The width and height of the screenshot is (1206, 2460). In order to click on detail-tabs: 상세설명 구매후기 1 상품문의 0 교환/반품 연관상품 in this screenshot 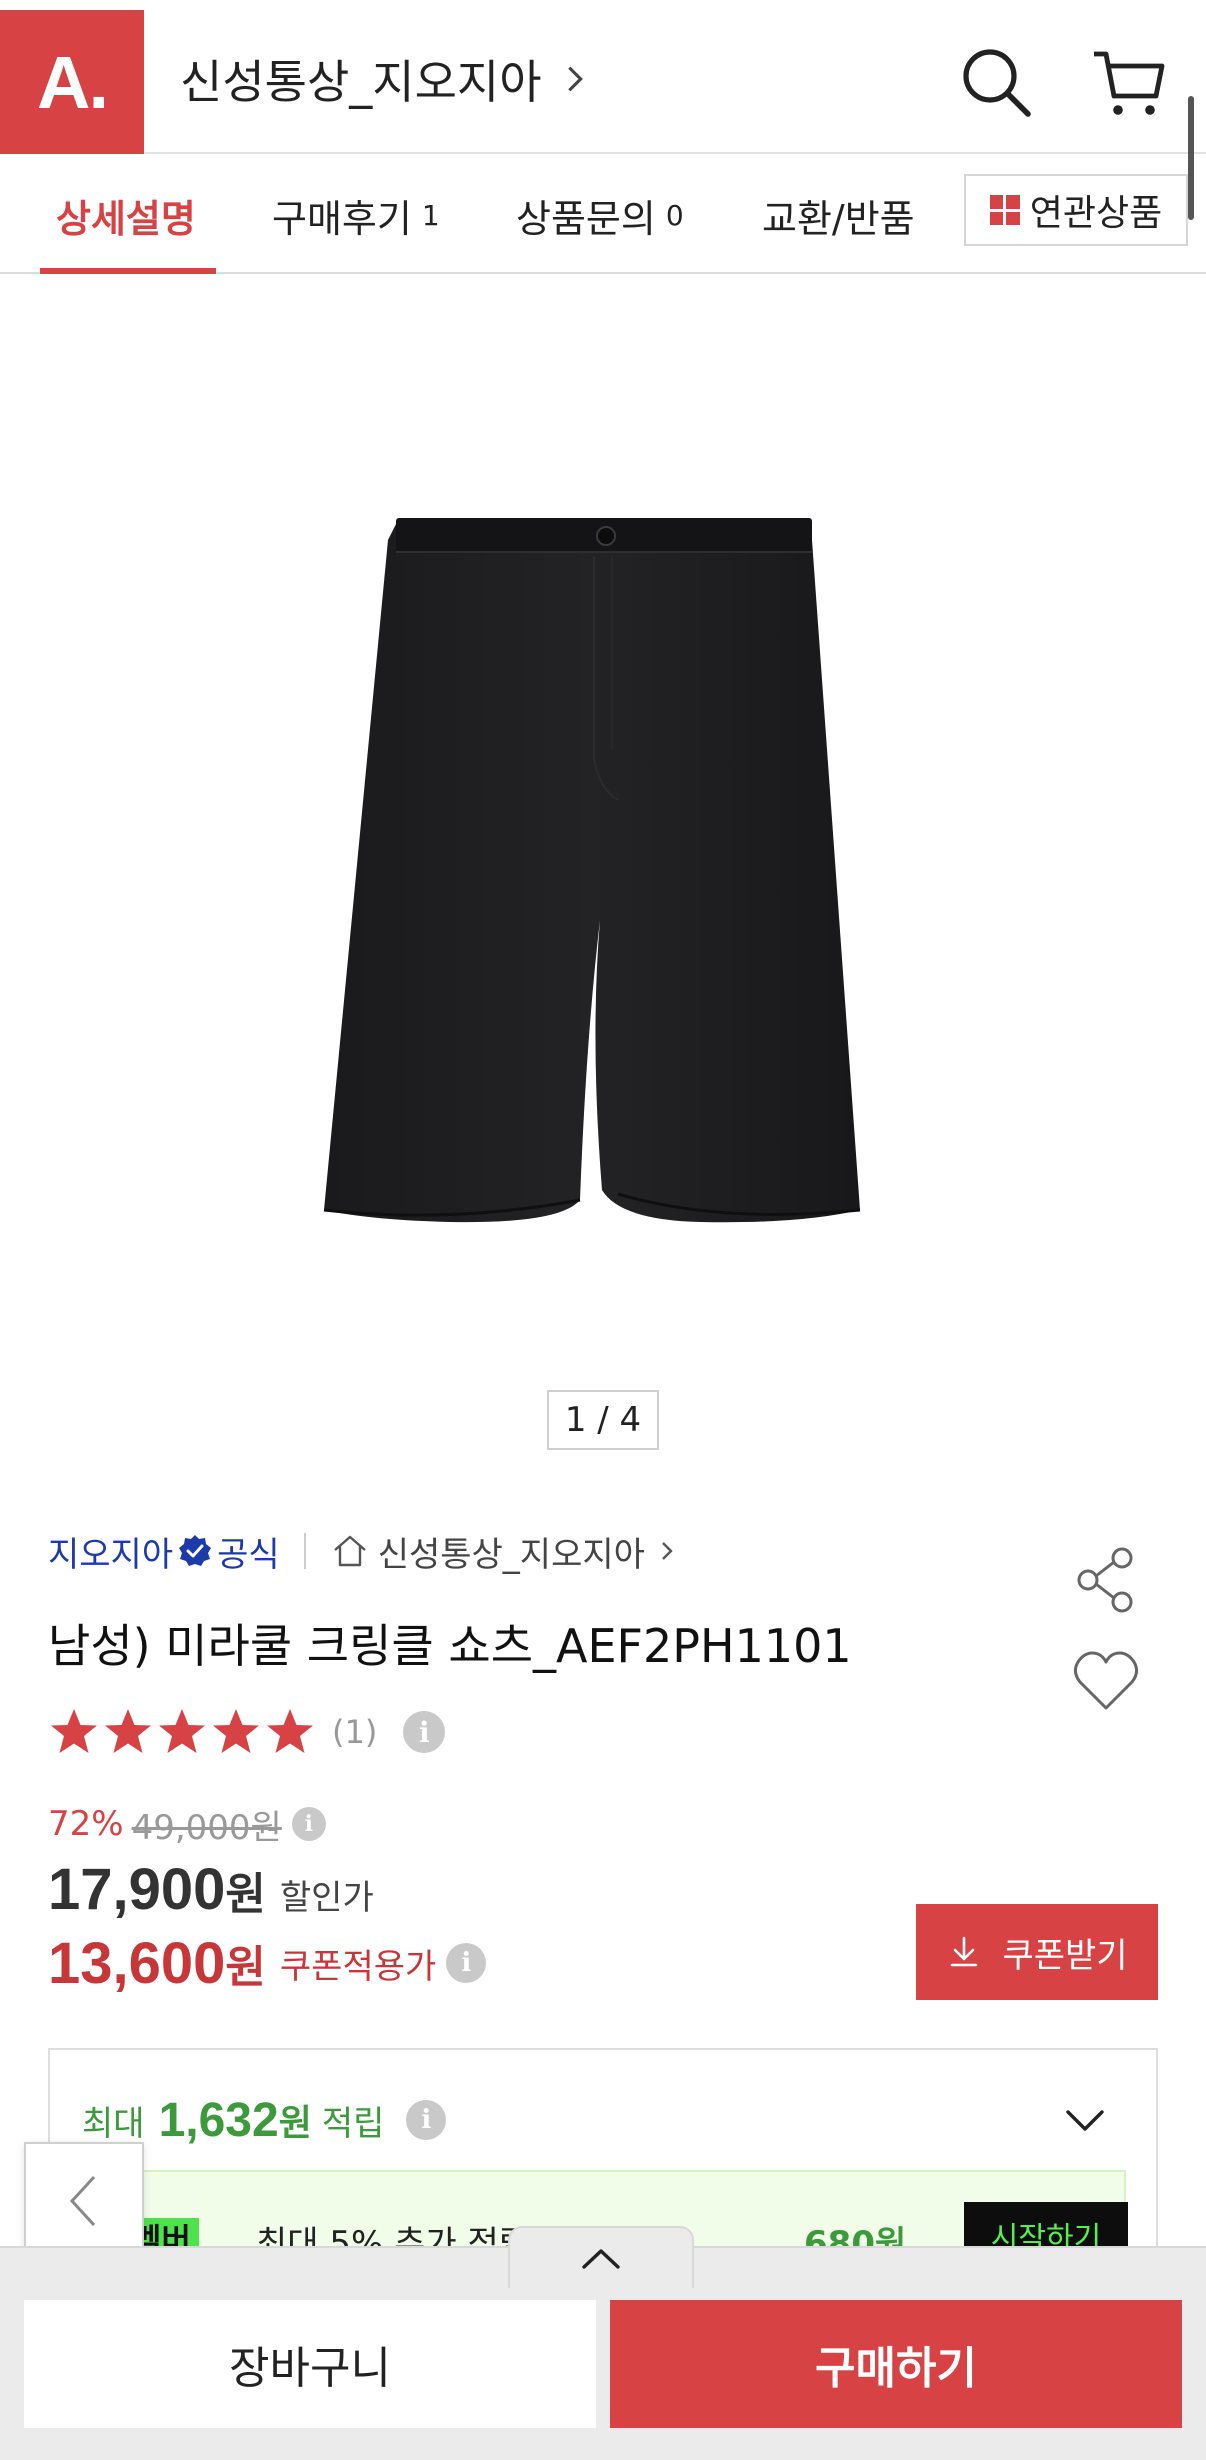, I will do `click(603, 215)`.